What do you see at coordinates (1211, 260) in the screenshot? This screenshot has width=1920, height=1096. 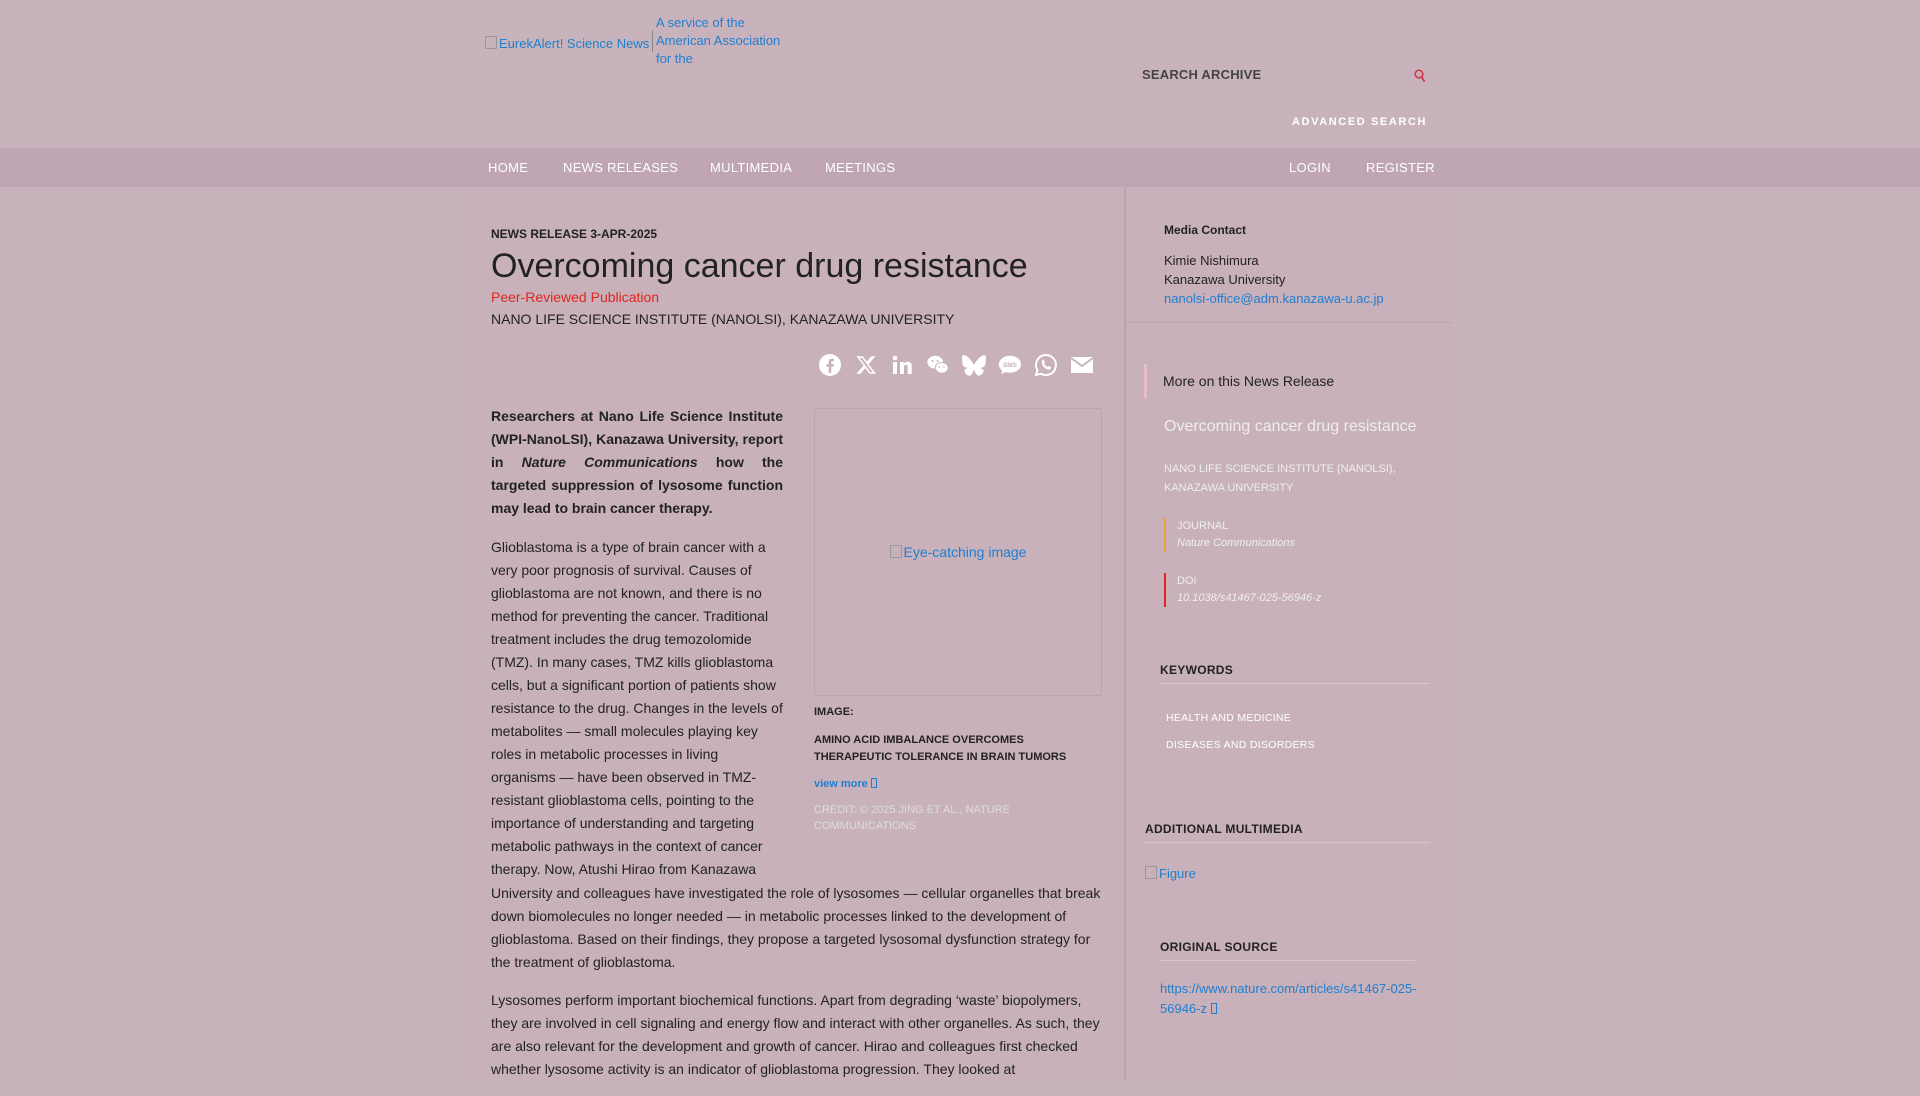 I see `contact-name: Kimie Nishimura` at bounding box center [1211, 260].